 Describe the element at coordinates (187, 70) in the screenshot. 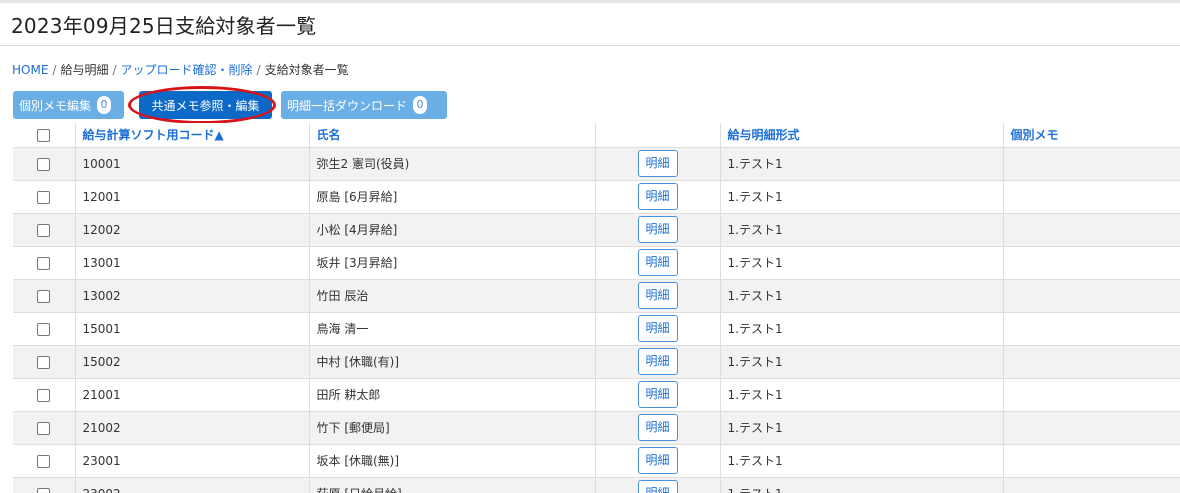

I see `breadcrumb-upload-link: アップロード確認・削除` at that location.